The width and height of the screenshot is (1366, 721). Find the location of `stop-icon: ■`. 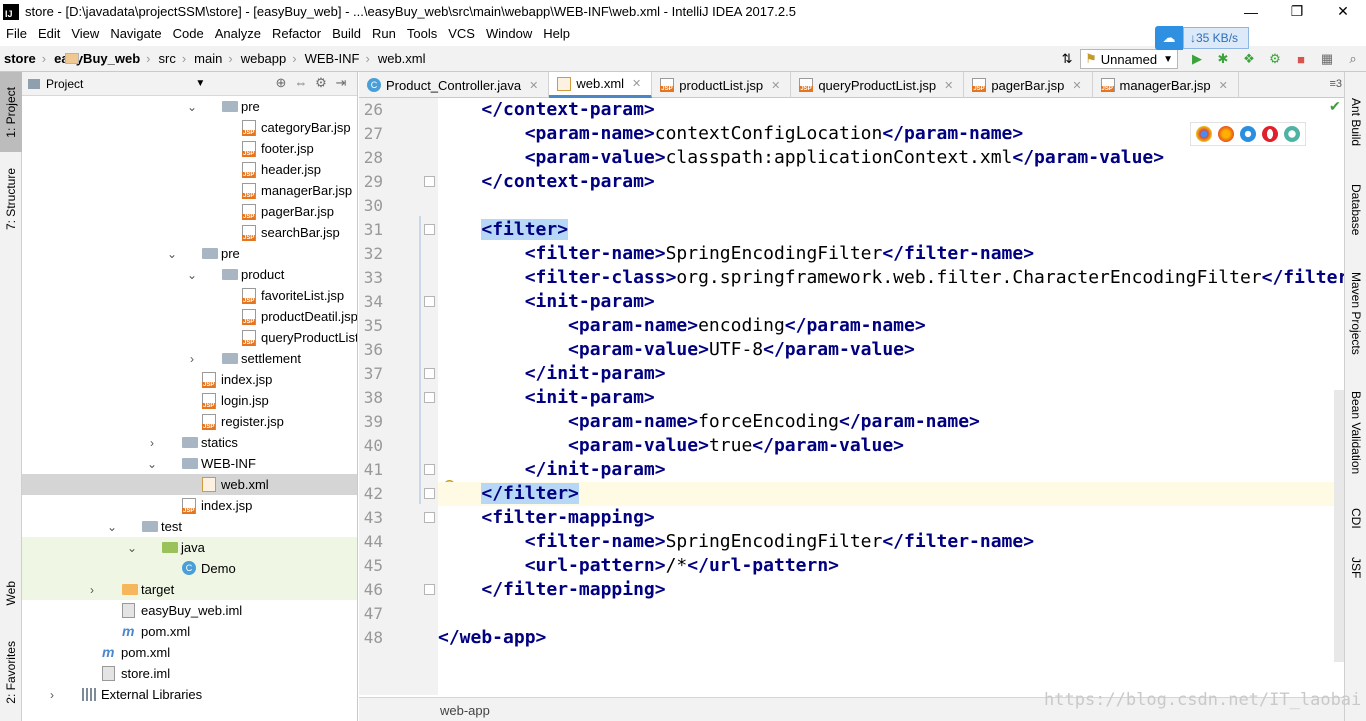

stop-icon: ■ is located at coordinates (1301, 59).